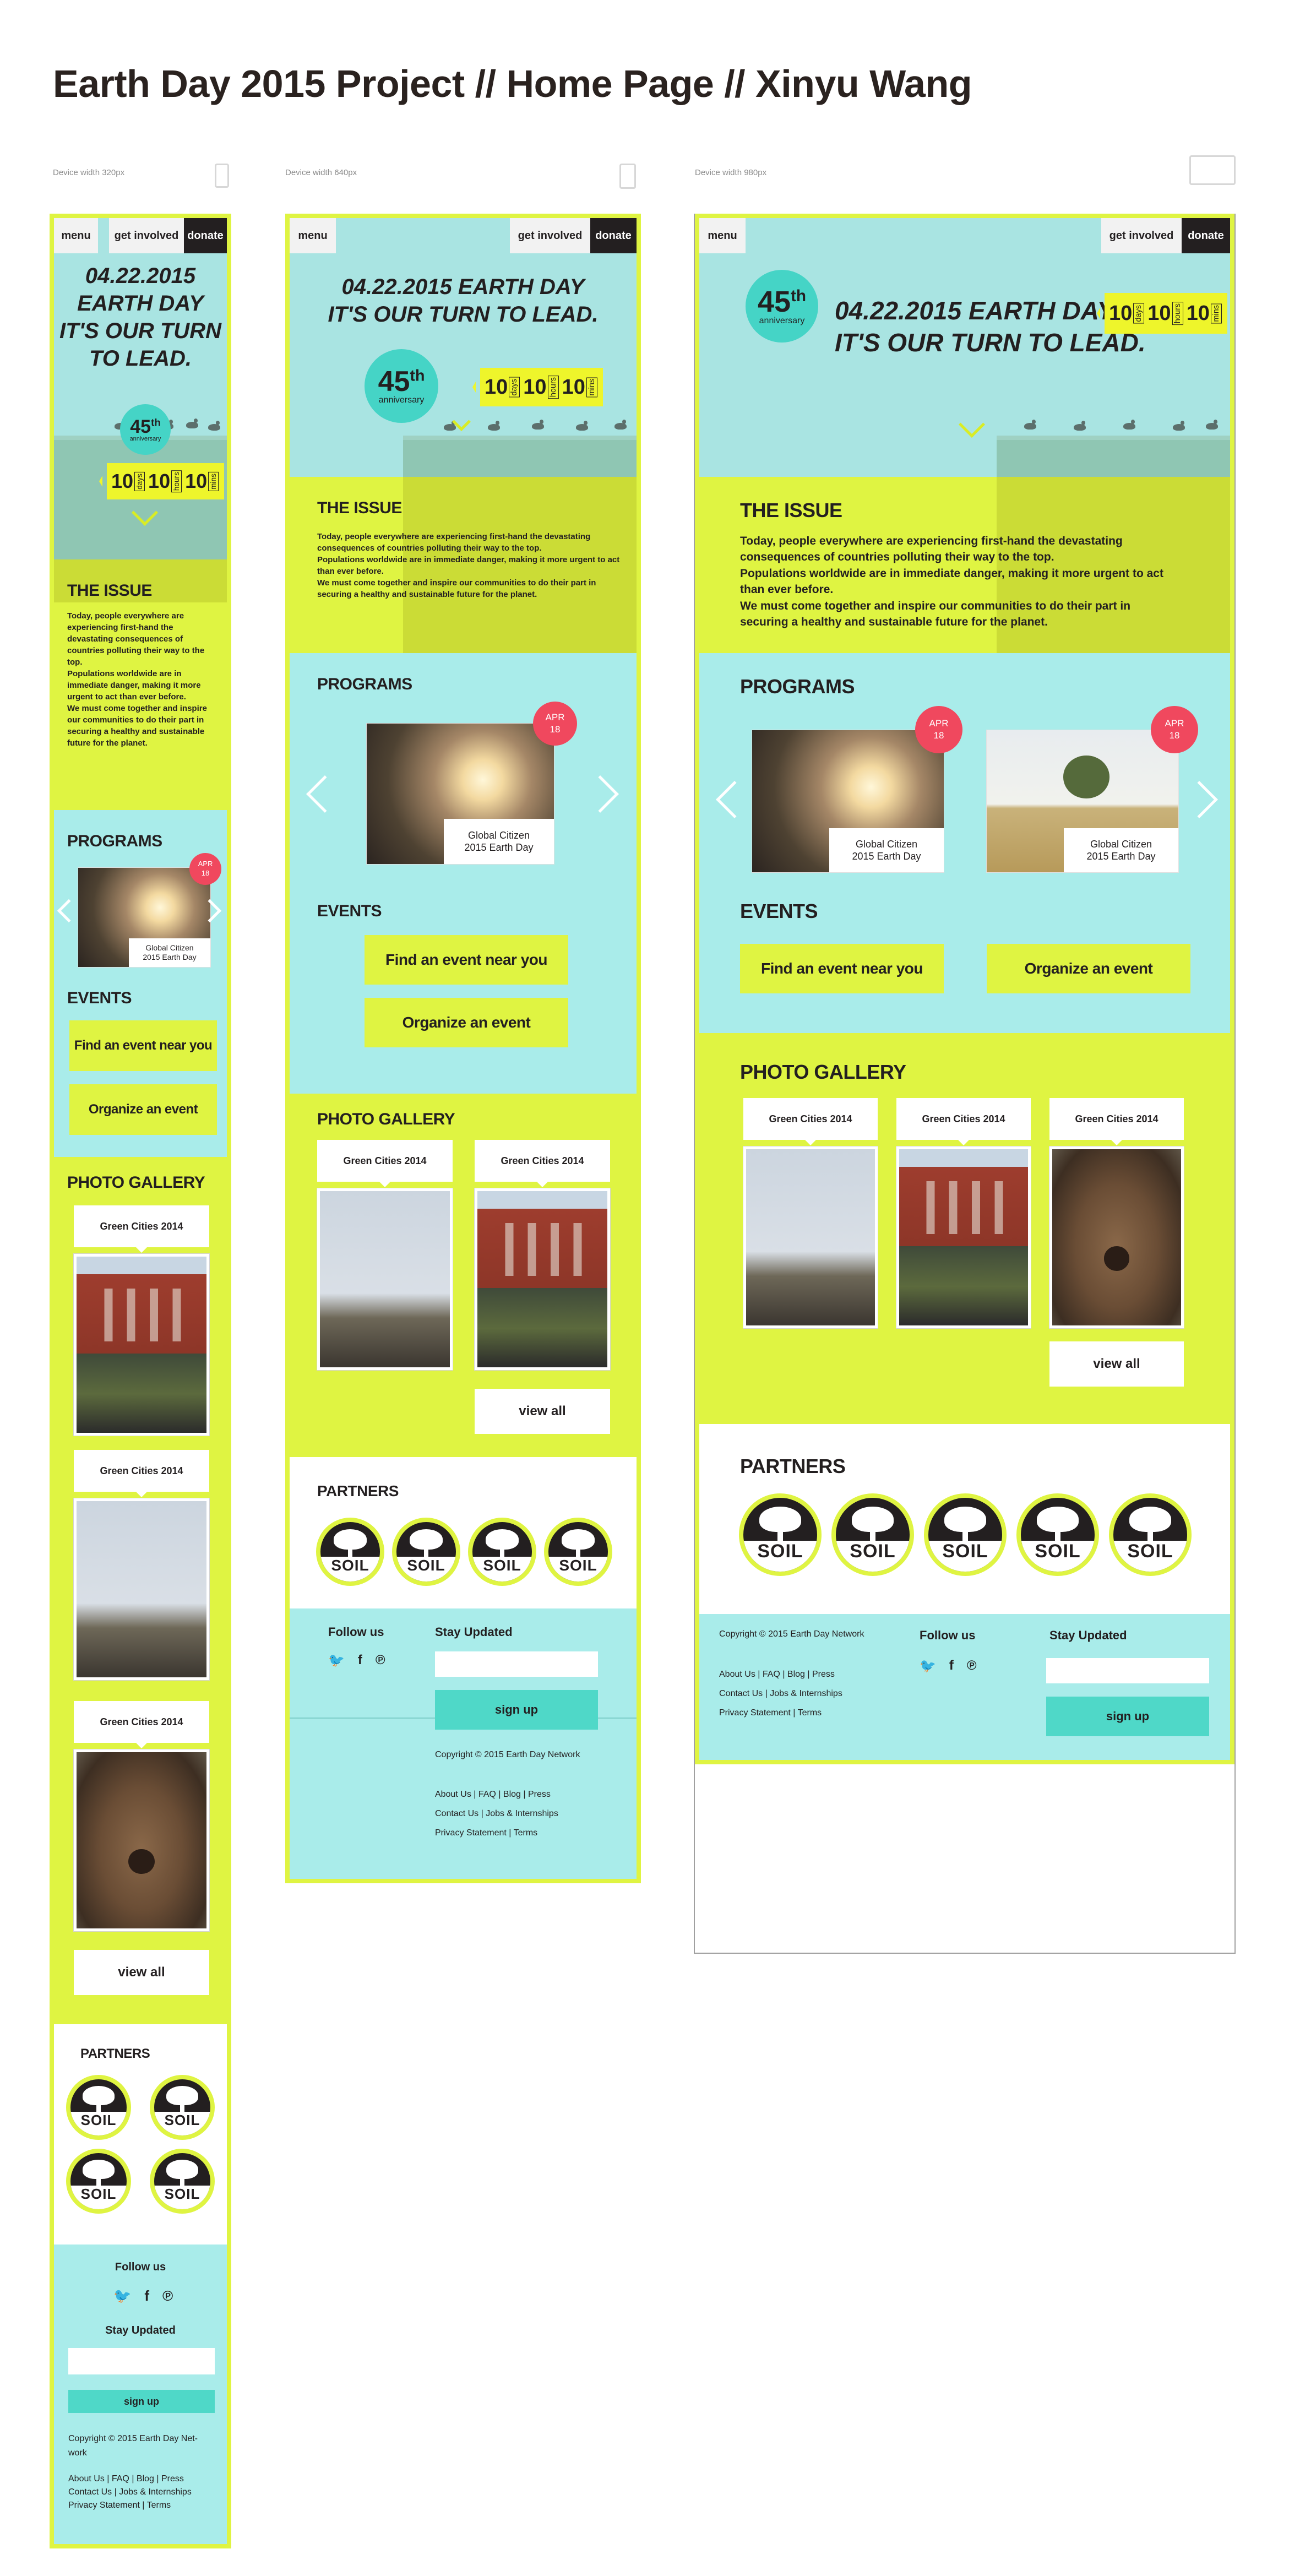 This screenshot has width=1289, height=2576. What do you see at coordinates (99, 998) in the screenshot?
I see `events-title: EVENTS` at bounding box center [99, 998].